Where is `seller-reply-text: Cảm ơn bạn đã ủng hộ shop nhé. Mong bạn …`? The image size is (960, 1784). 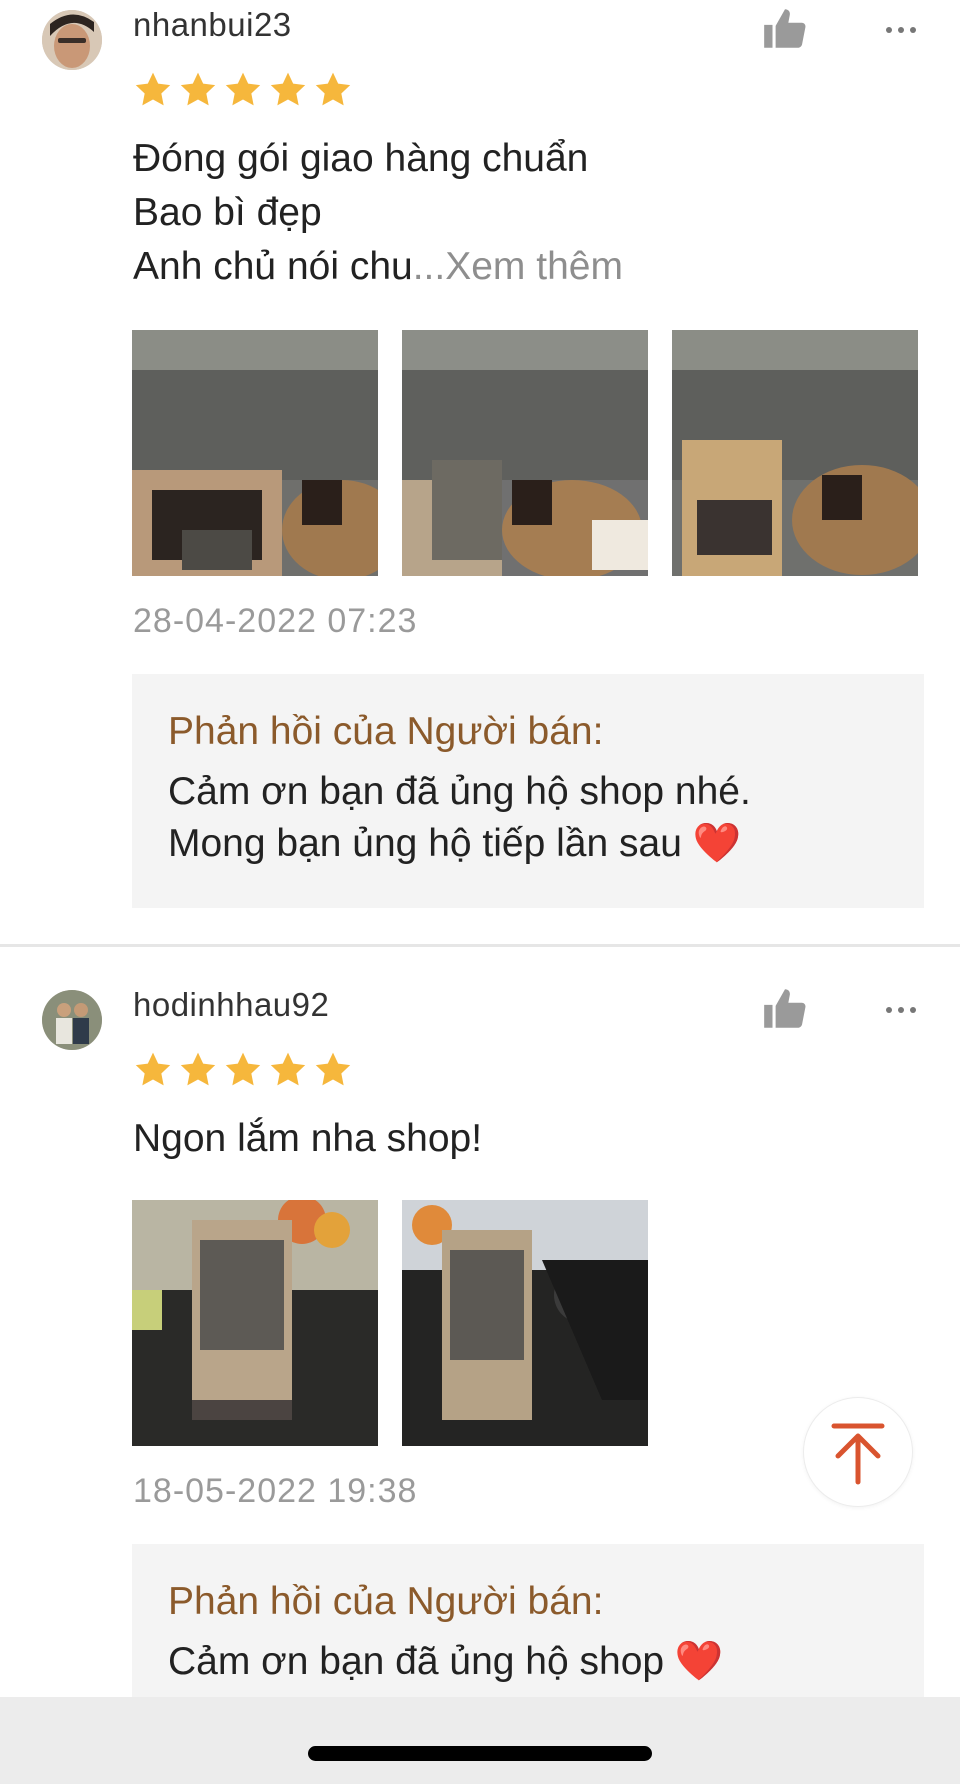 seller-reply-text: Cảm ơn bạn đã ủng hộ shop nhé. Mong bạn … is located at coordinates (459, 817).